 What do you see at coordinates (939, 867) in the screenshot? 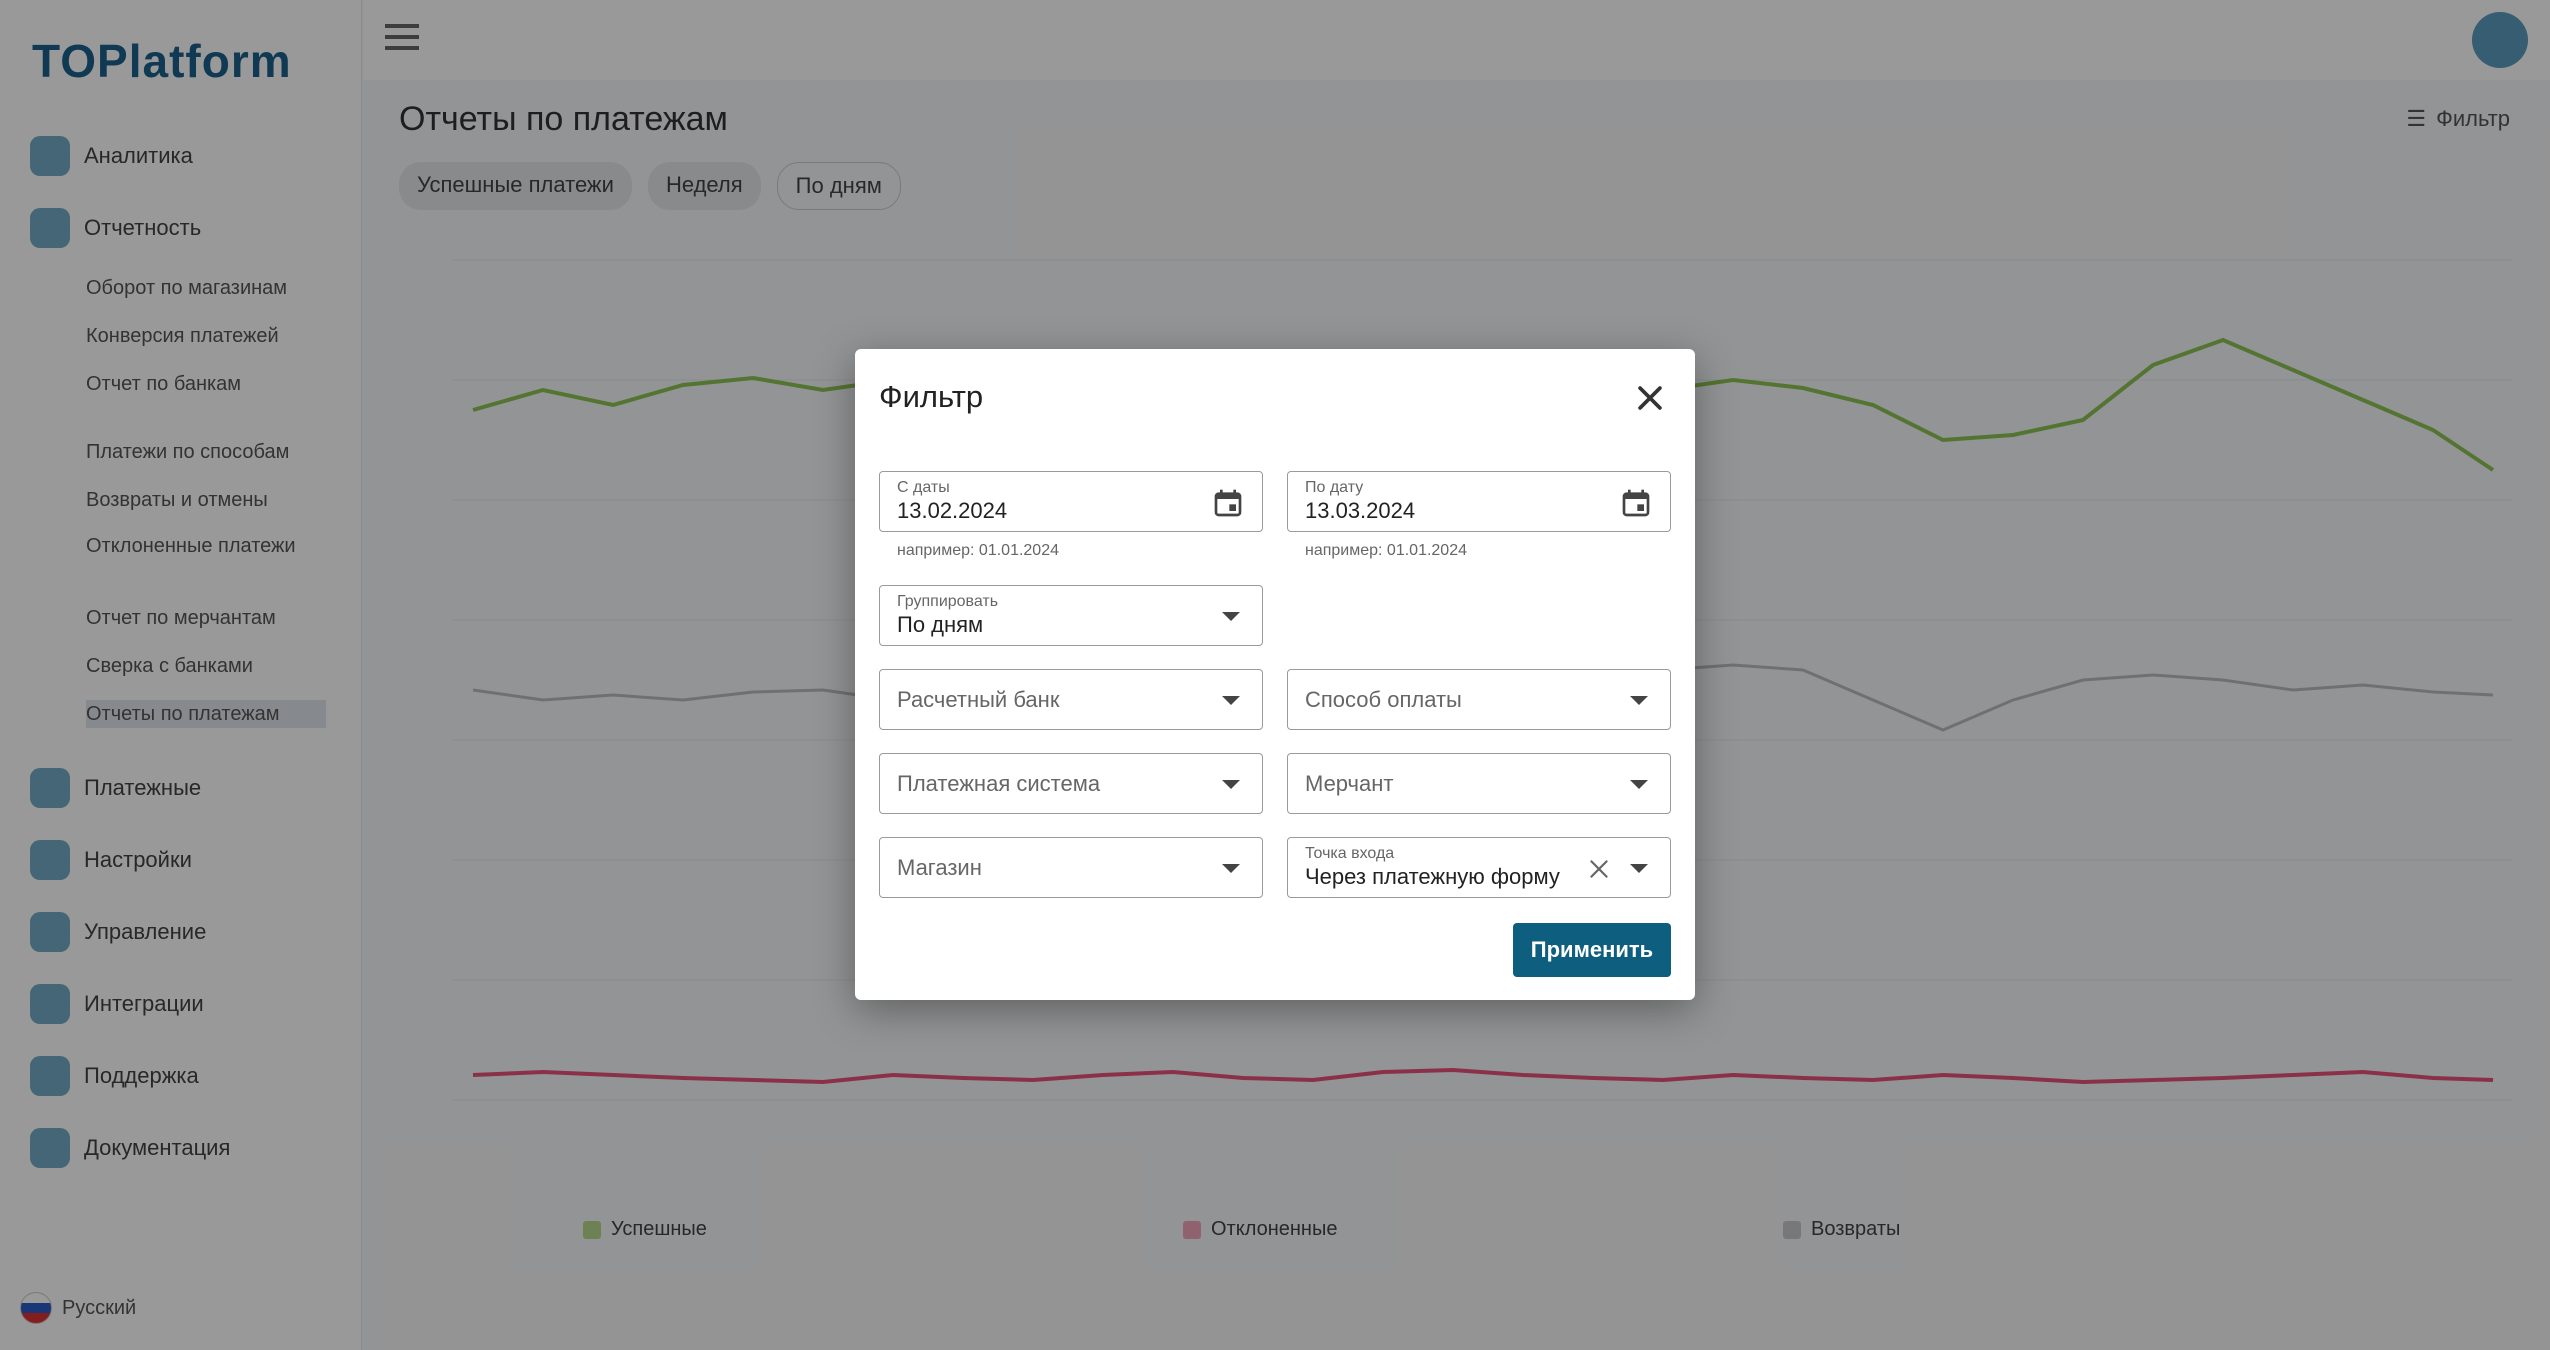
I see `store-placeholder: Магазин` at bounding box center [939, 867].